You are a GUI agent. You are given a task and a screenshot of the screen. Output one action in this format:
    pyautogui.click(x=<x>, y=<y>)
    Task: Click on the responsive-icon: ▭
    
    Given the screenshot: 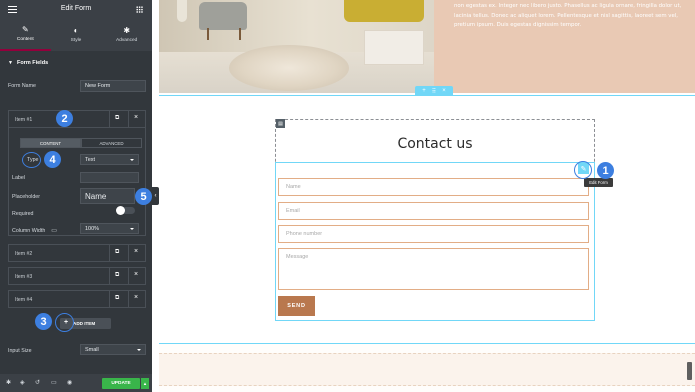 What is the action you would take?
    pyautogui.click(x=54, y=382)
    